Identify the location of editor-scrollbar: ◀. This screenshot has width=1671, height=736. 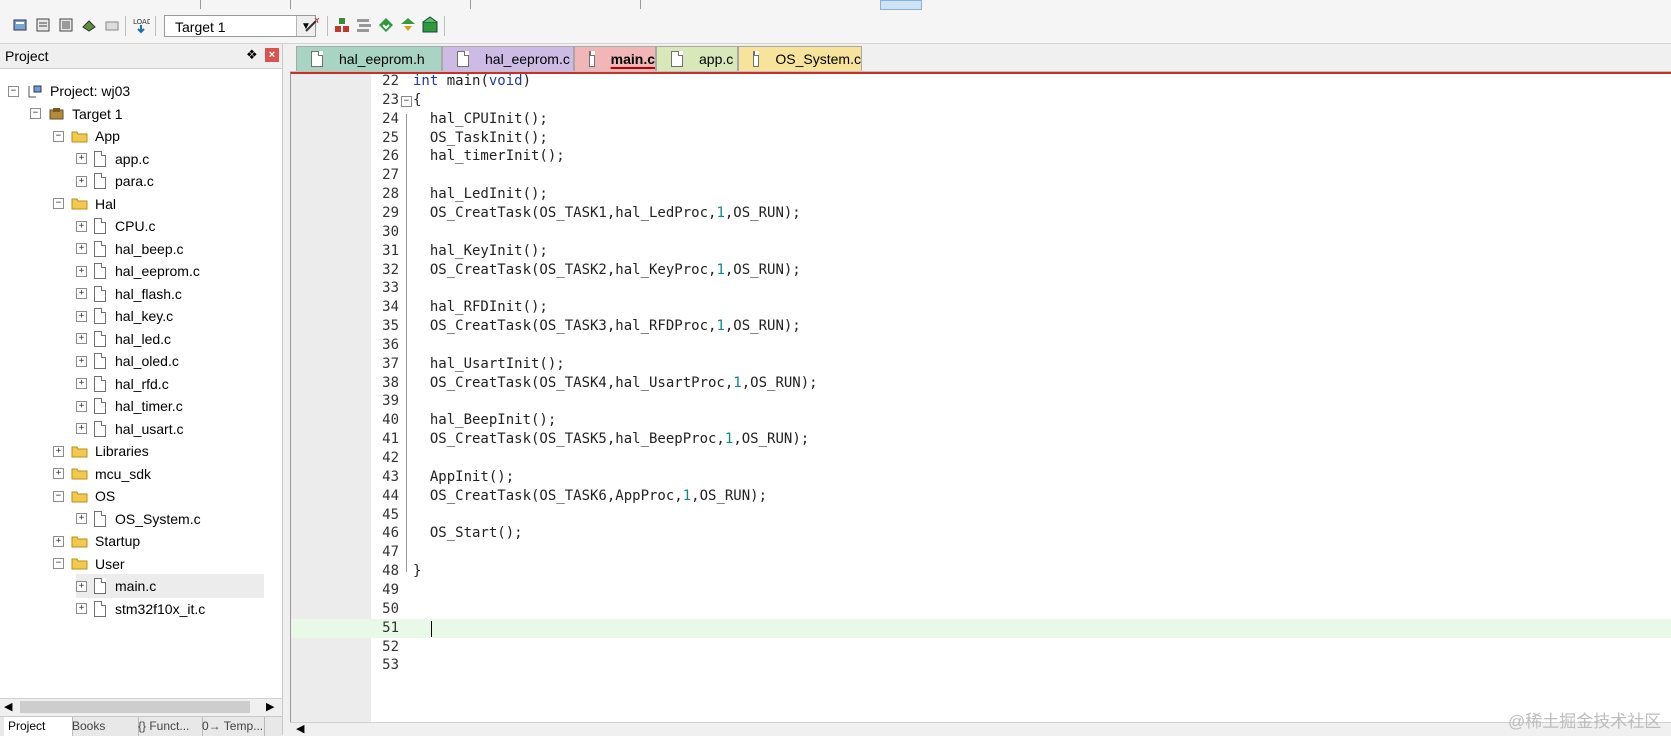
(980, 729).